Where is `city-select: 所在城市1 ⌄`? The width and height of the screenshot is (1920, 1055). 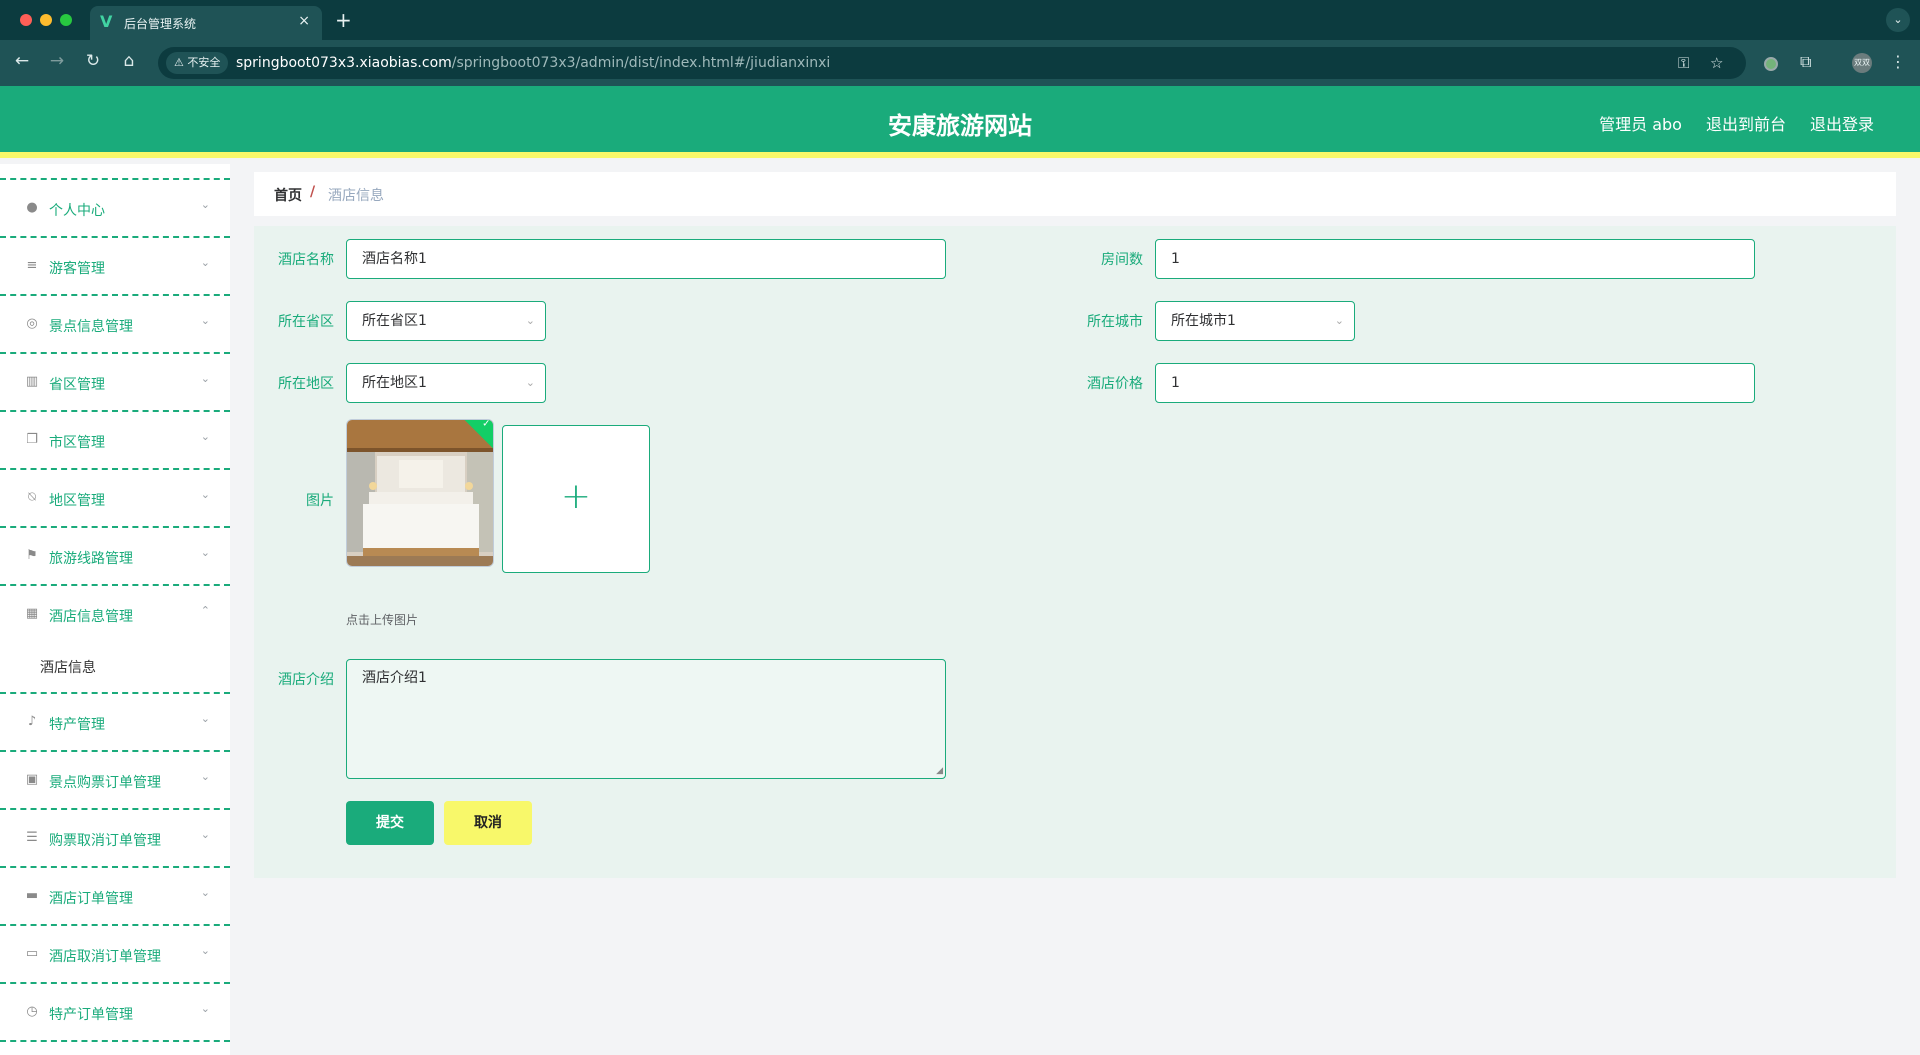 city-select: 所在城市1 ⌄ is located at coordinates (1255, 321).